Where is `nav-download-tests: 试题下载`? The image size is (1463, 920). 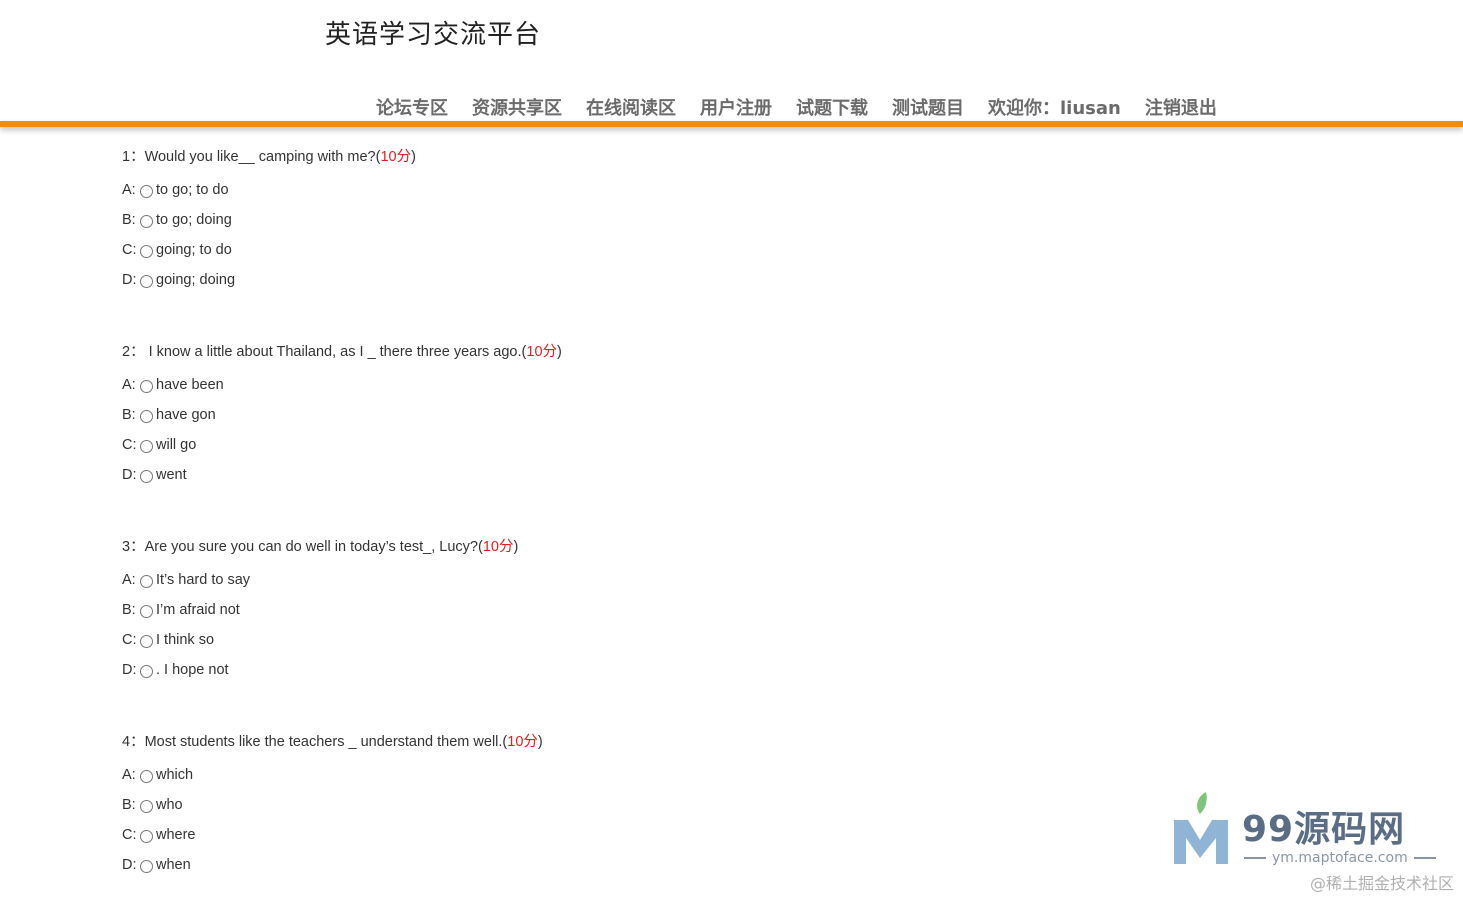
nav-download-tests: 试题下载 is located at coordinates (832, 107).